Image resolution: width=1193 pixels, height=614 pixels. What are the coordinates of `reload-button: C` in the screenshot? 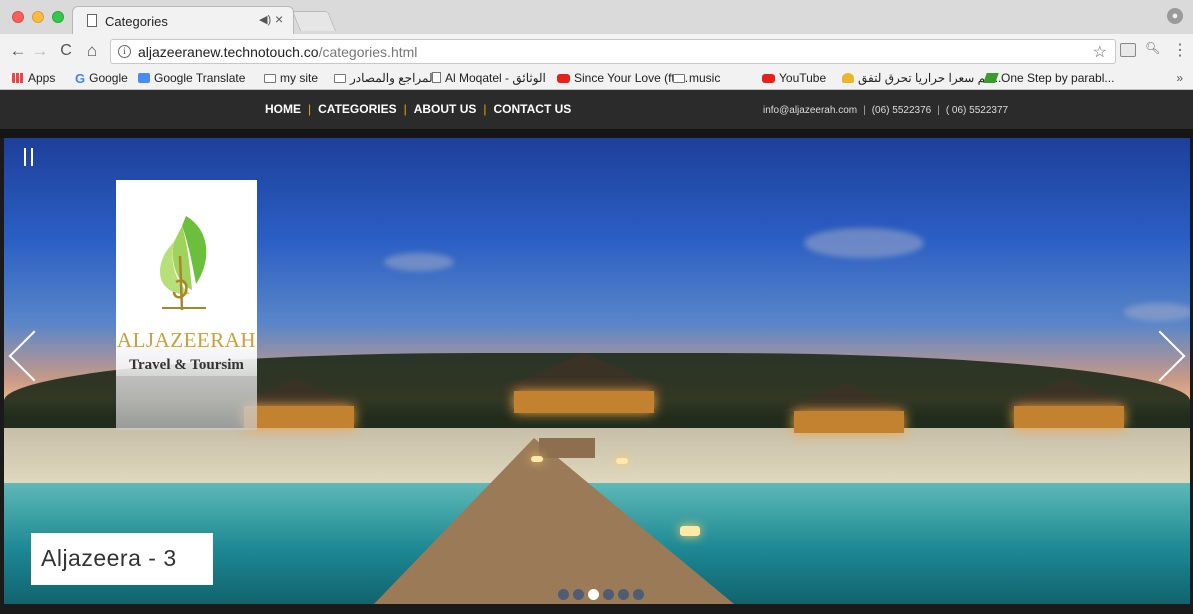 It's located at (66, 51).